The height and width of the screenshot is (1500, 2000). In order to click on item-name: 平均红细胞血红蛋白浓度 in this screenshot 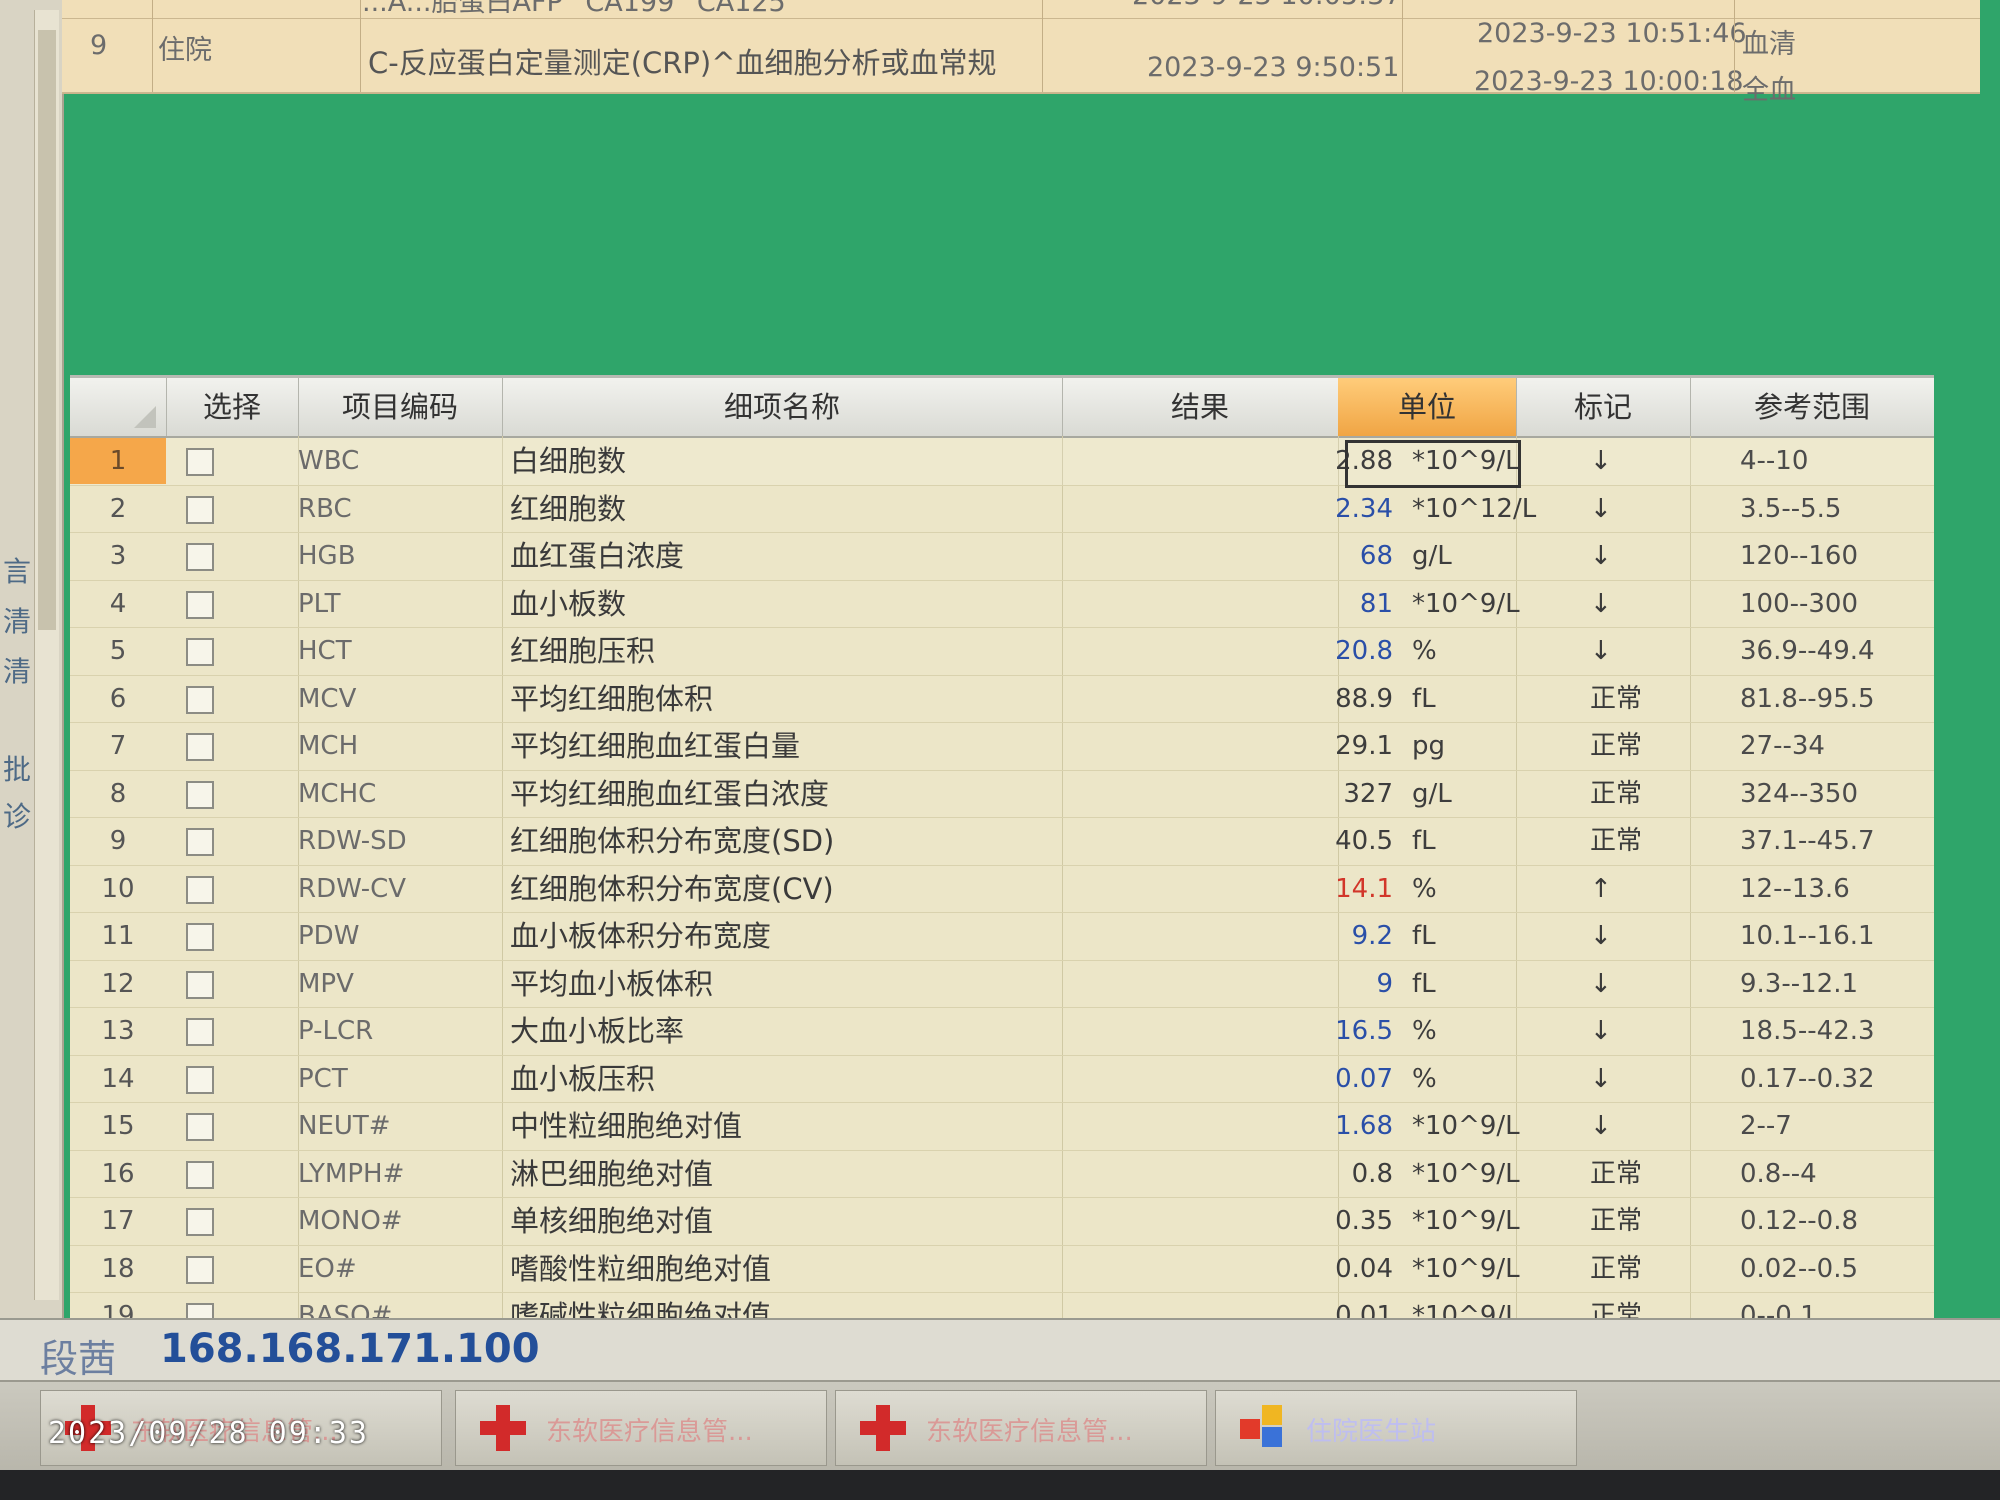, I will do `click(670, 793)`.